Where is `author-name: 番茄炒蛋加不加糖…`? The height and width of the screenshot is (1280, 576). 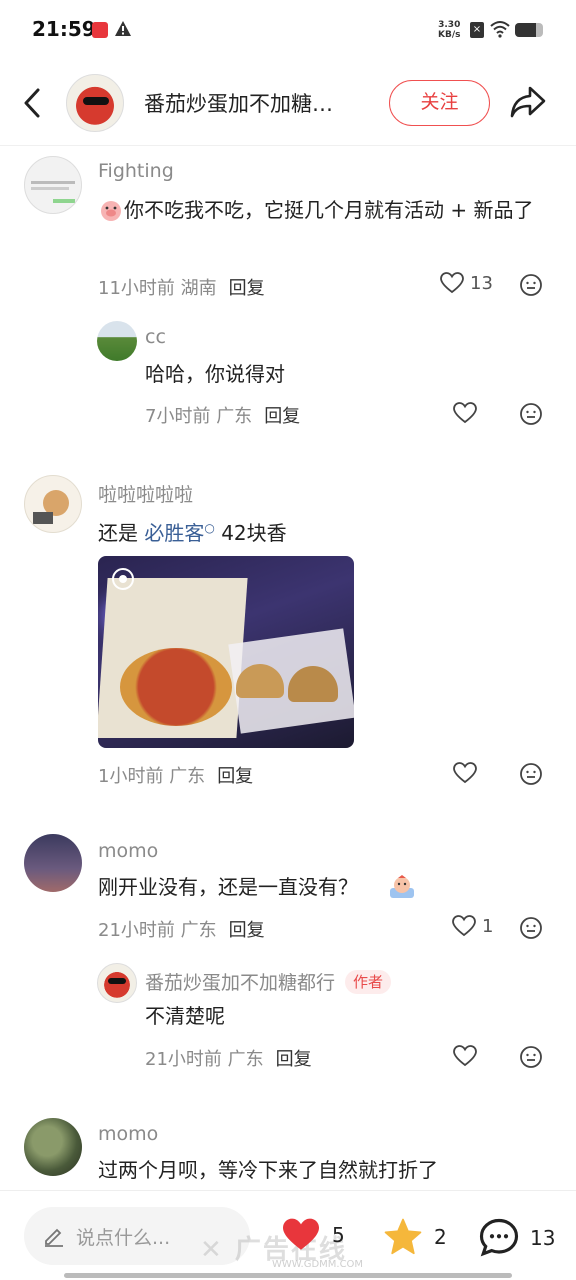 author-name: 番茄炒蛋加不加糖… is located at coordinates (258, 103).